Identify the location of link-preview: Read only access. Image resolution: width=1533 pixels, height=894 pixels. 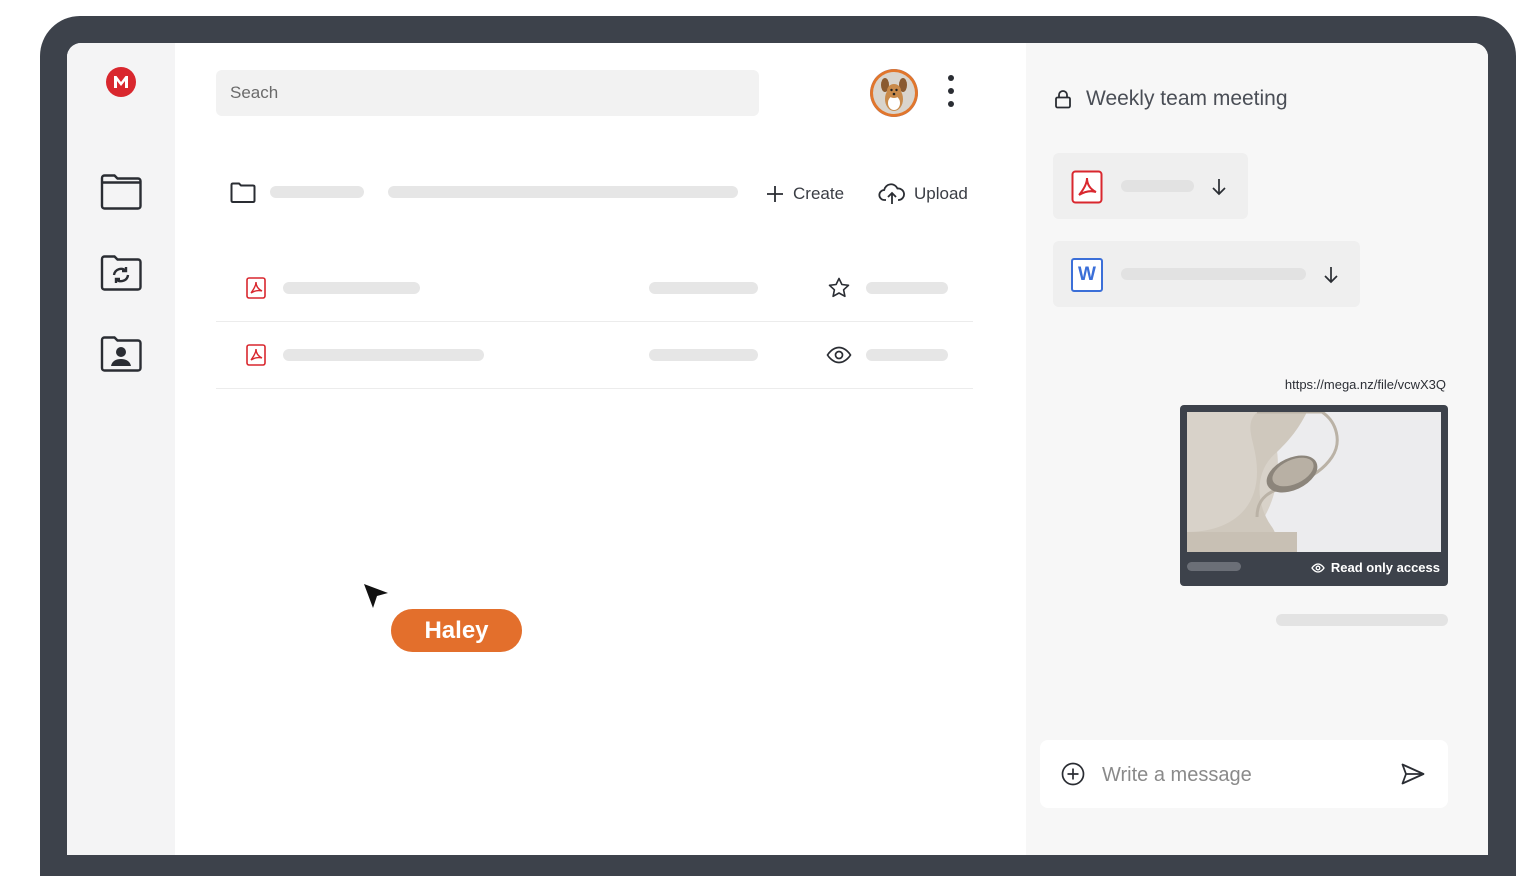
(1314, 495).